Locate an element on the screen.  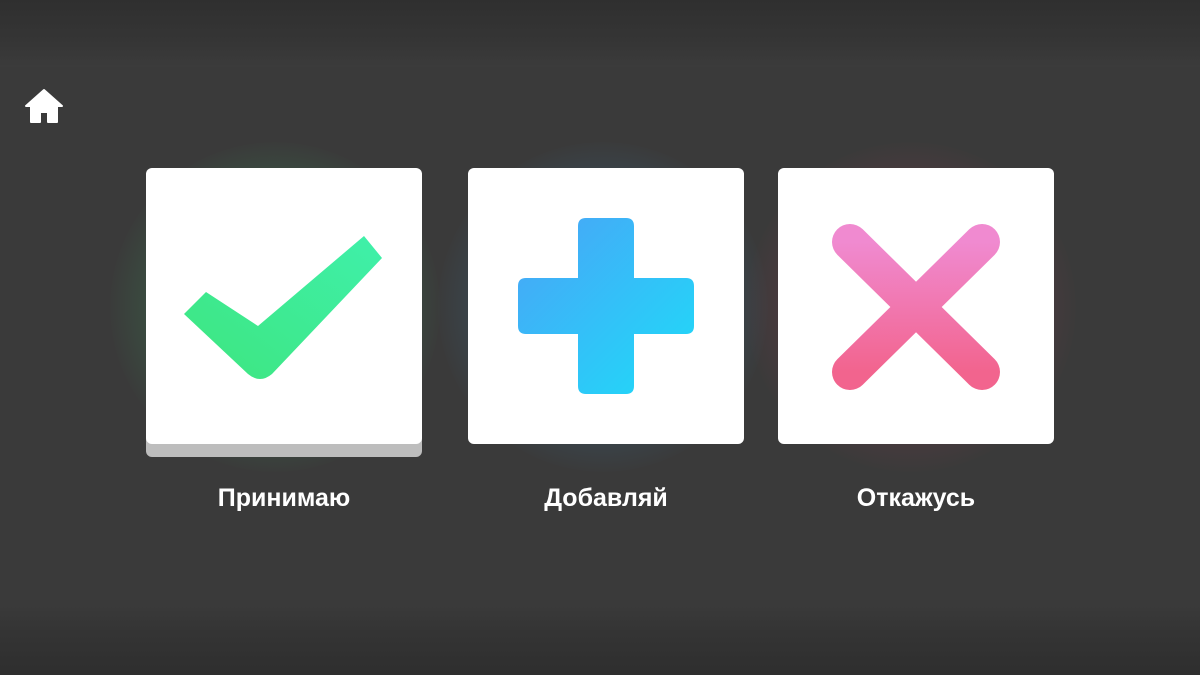
home-button is located at coordinates (44, 106).